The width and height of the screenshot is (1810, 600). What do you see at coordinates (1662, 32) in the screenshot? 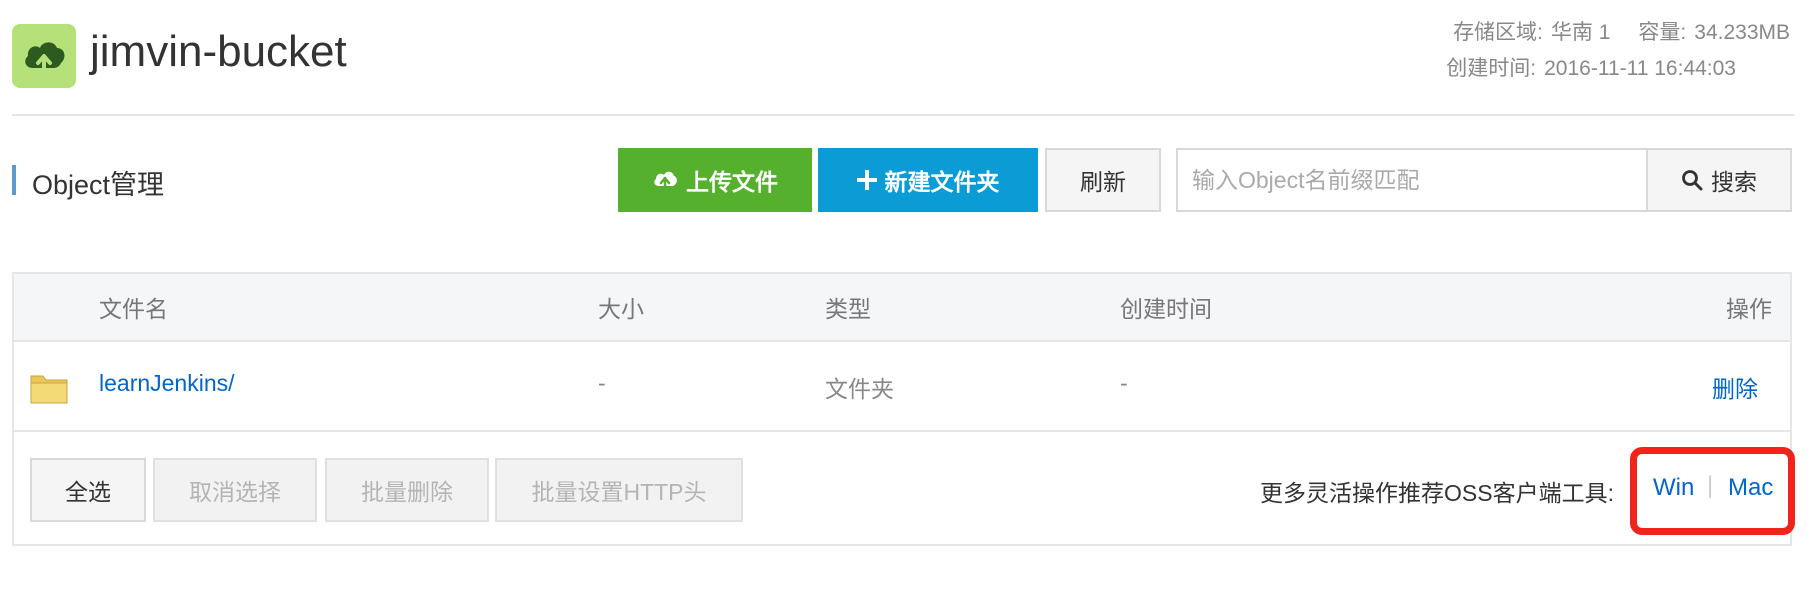
I see `capacity-label: 容量:` at bounding box center [1662, 32].